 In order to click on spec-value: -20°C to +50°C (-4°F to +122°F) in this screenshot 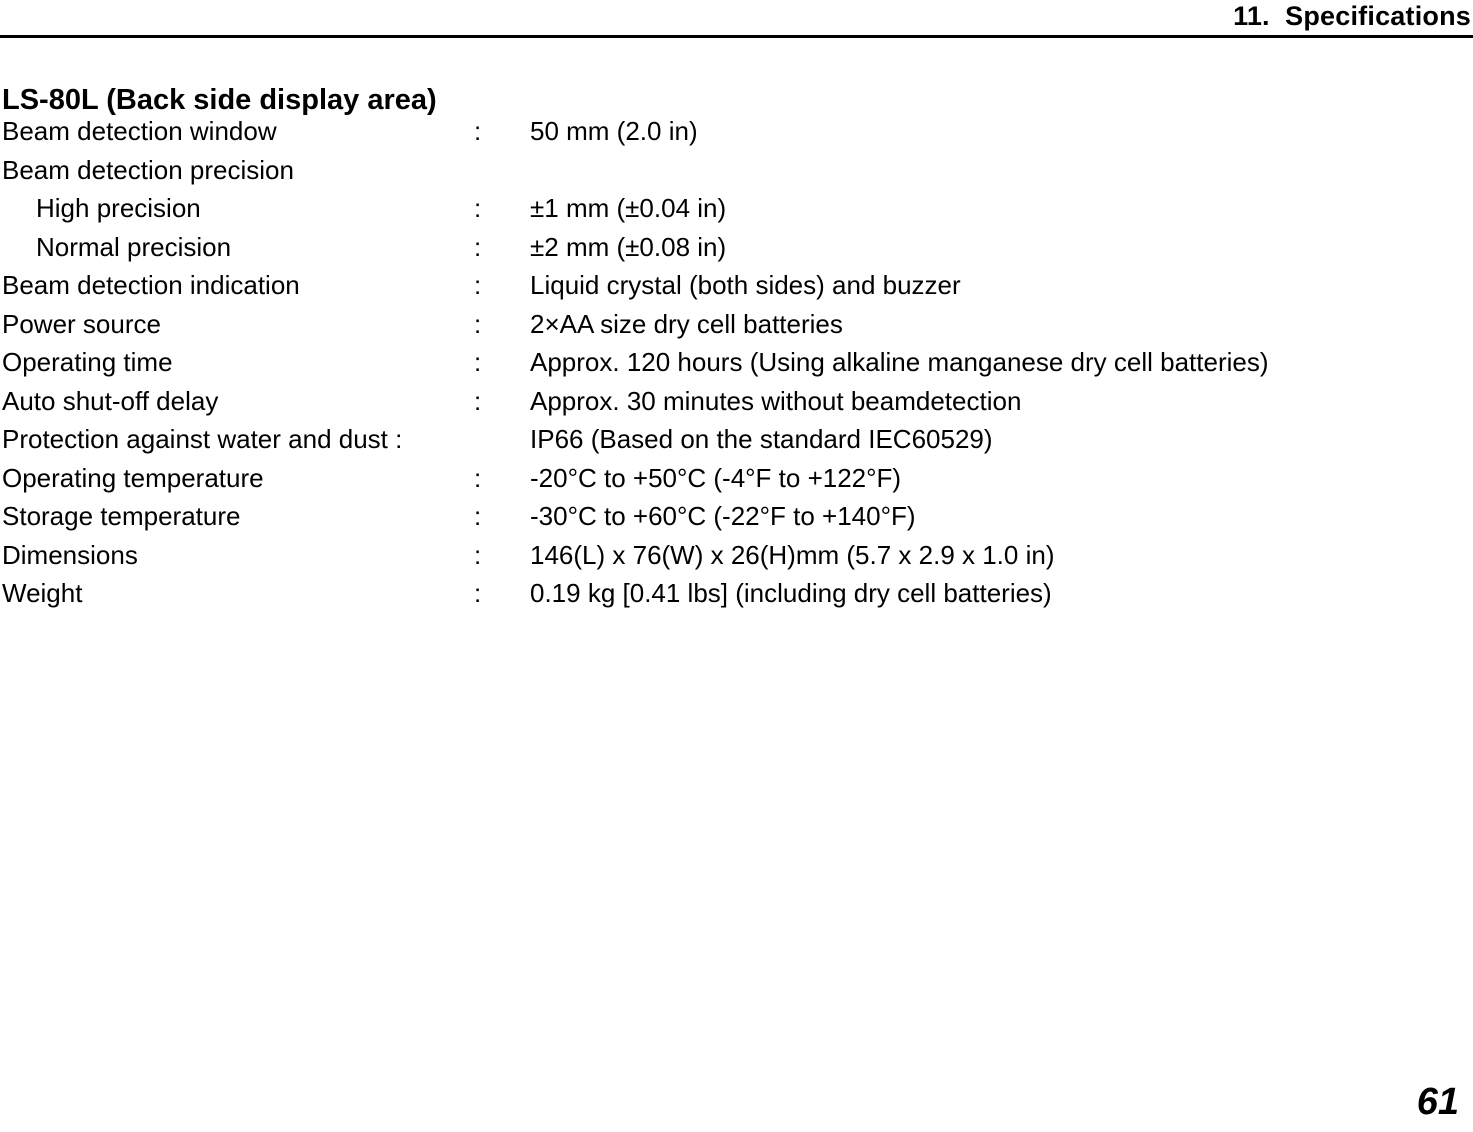, I will do `click(716, 477)`.